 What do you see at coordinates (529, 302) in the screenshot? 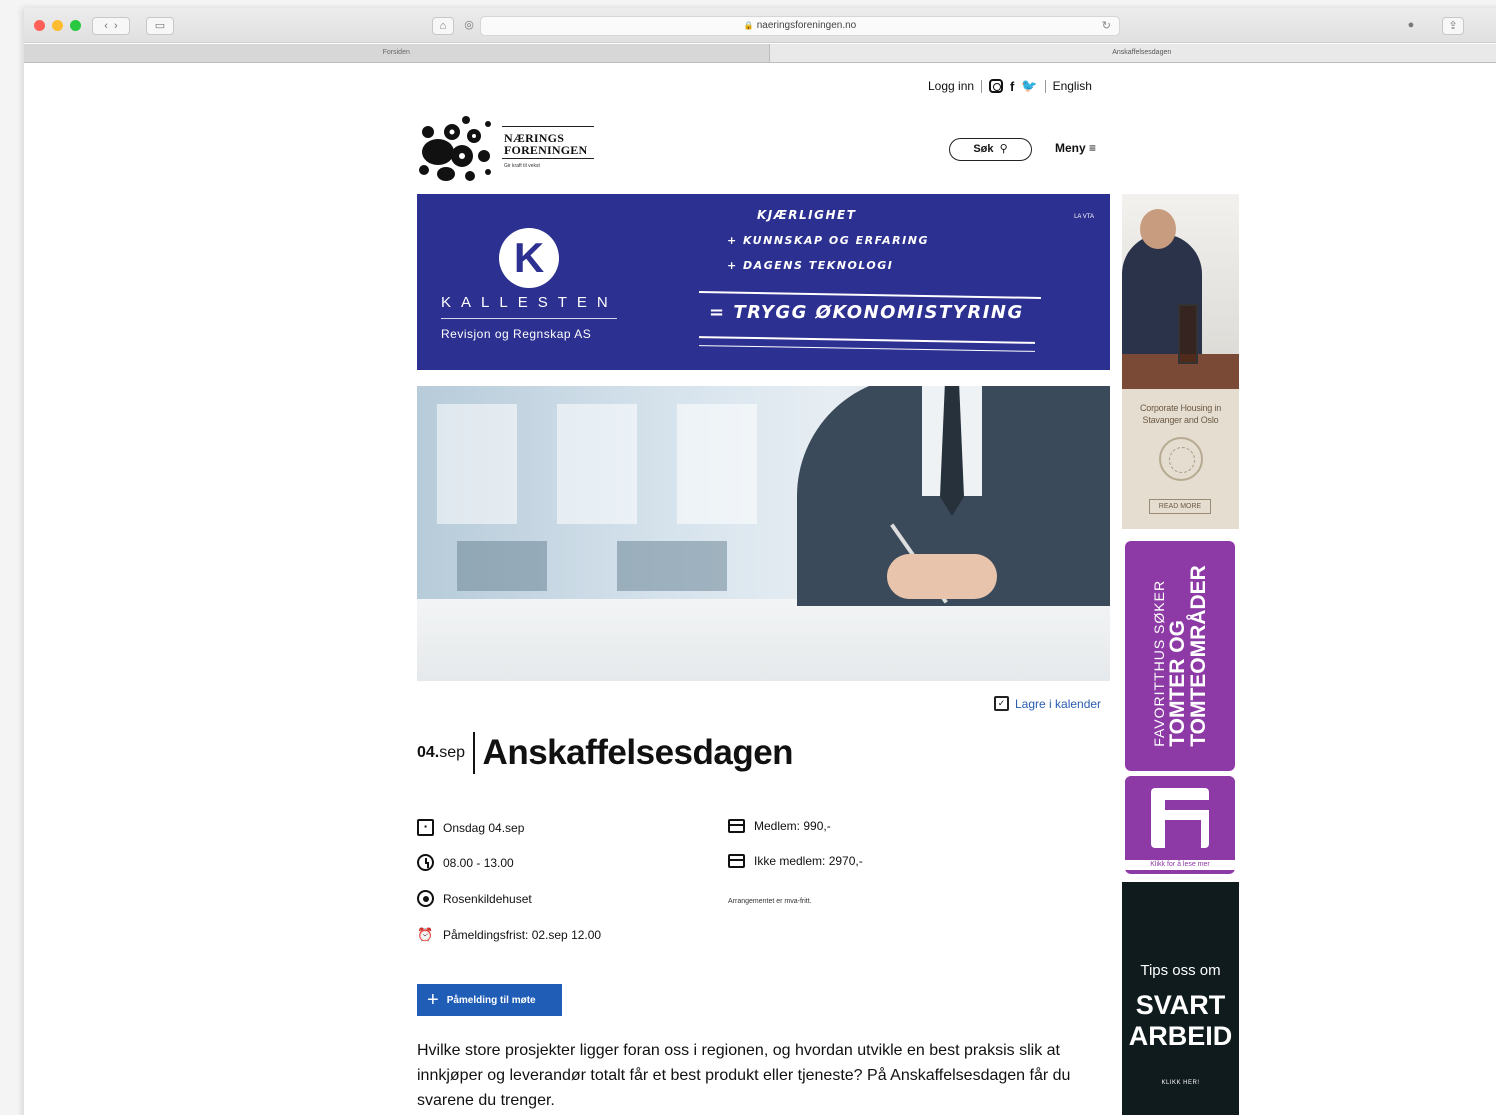
I see `banner-brand: KALLESTEN` at bounding box center [529, 302].